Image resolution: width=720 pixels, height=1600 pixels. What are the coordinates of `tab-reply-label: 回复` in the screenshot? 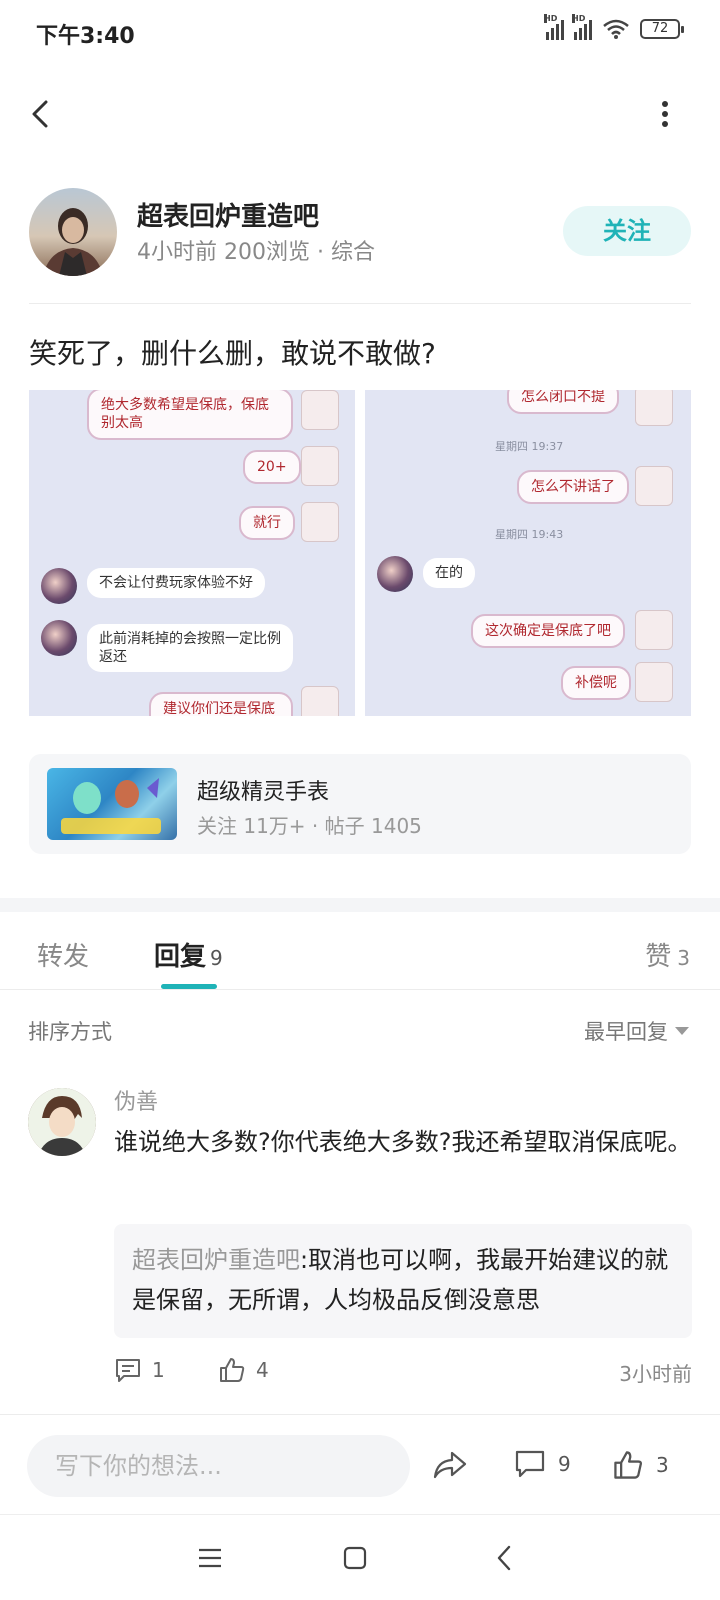 It's located at (180, 957).